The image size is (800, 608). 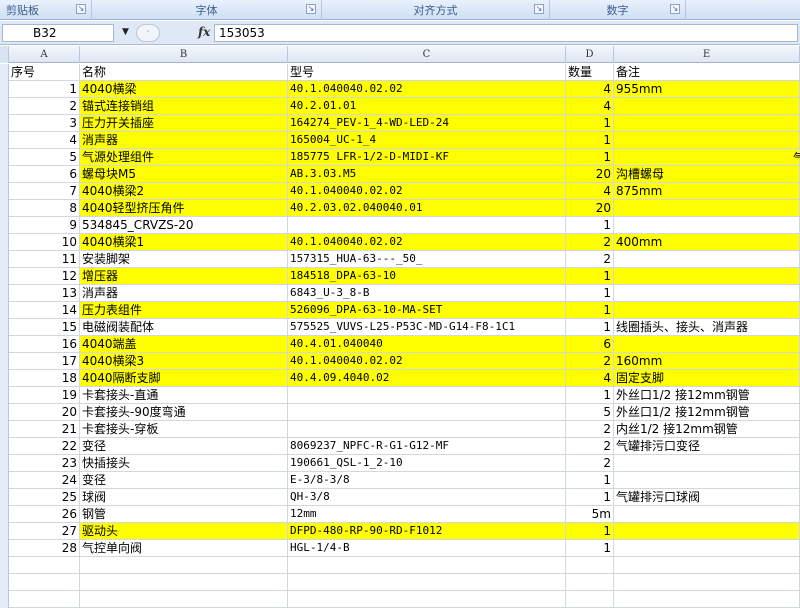 What do you see at coordinates (44, 361) in the screenshot?
I see `cell-index: 17` at bounding box center [44, 361].